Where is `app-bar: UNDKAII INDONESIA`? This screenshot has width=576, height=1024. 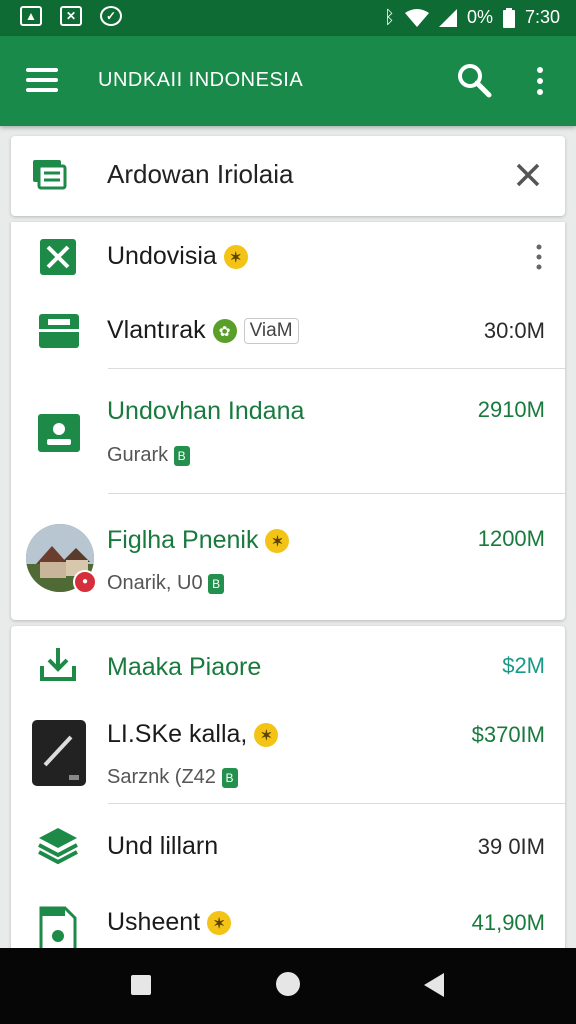 app-bar: UNDKAII INDONESIA is located at coordinates (288, 81).